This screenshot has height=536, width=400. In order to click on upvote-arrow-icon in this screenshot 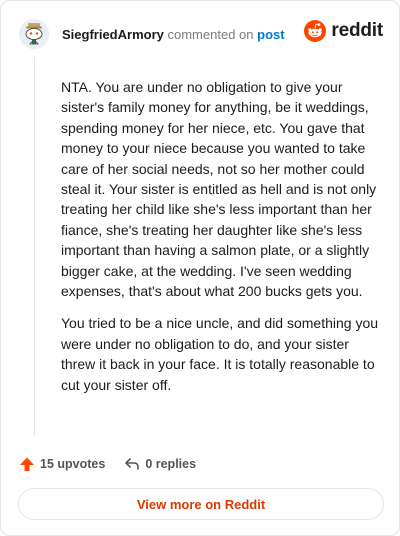, I will do `click(27, 464)`.